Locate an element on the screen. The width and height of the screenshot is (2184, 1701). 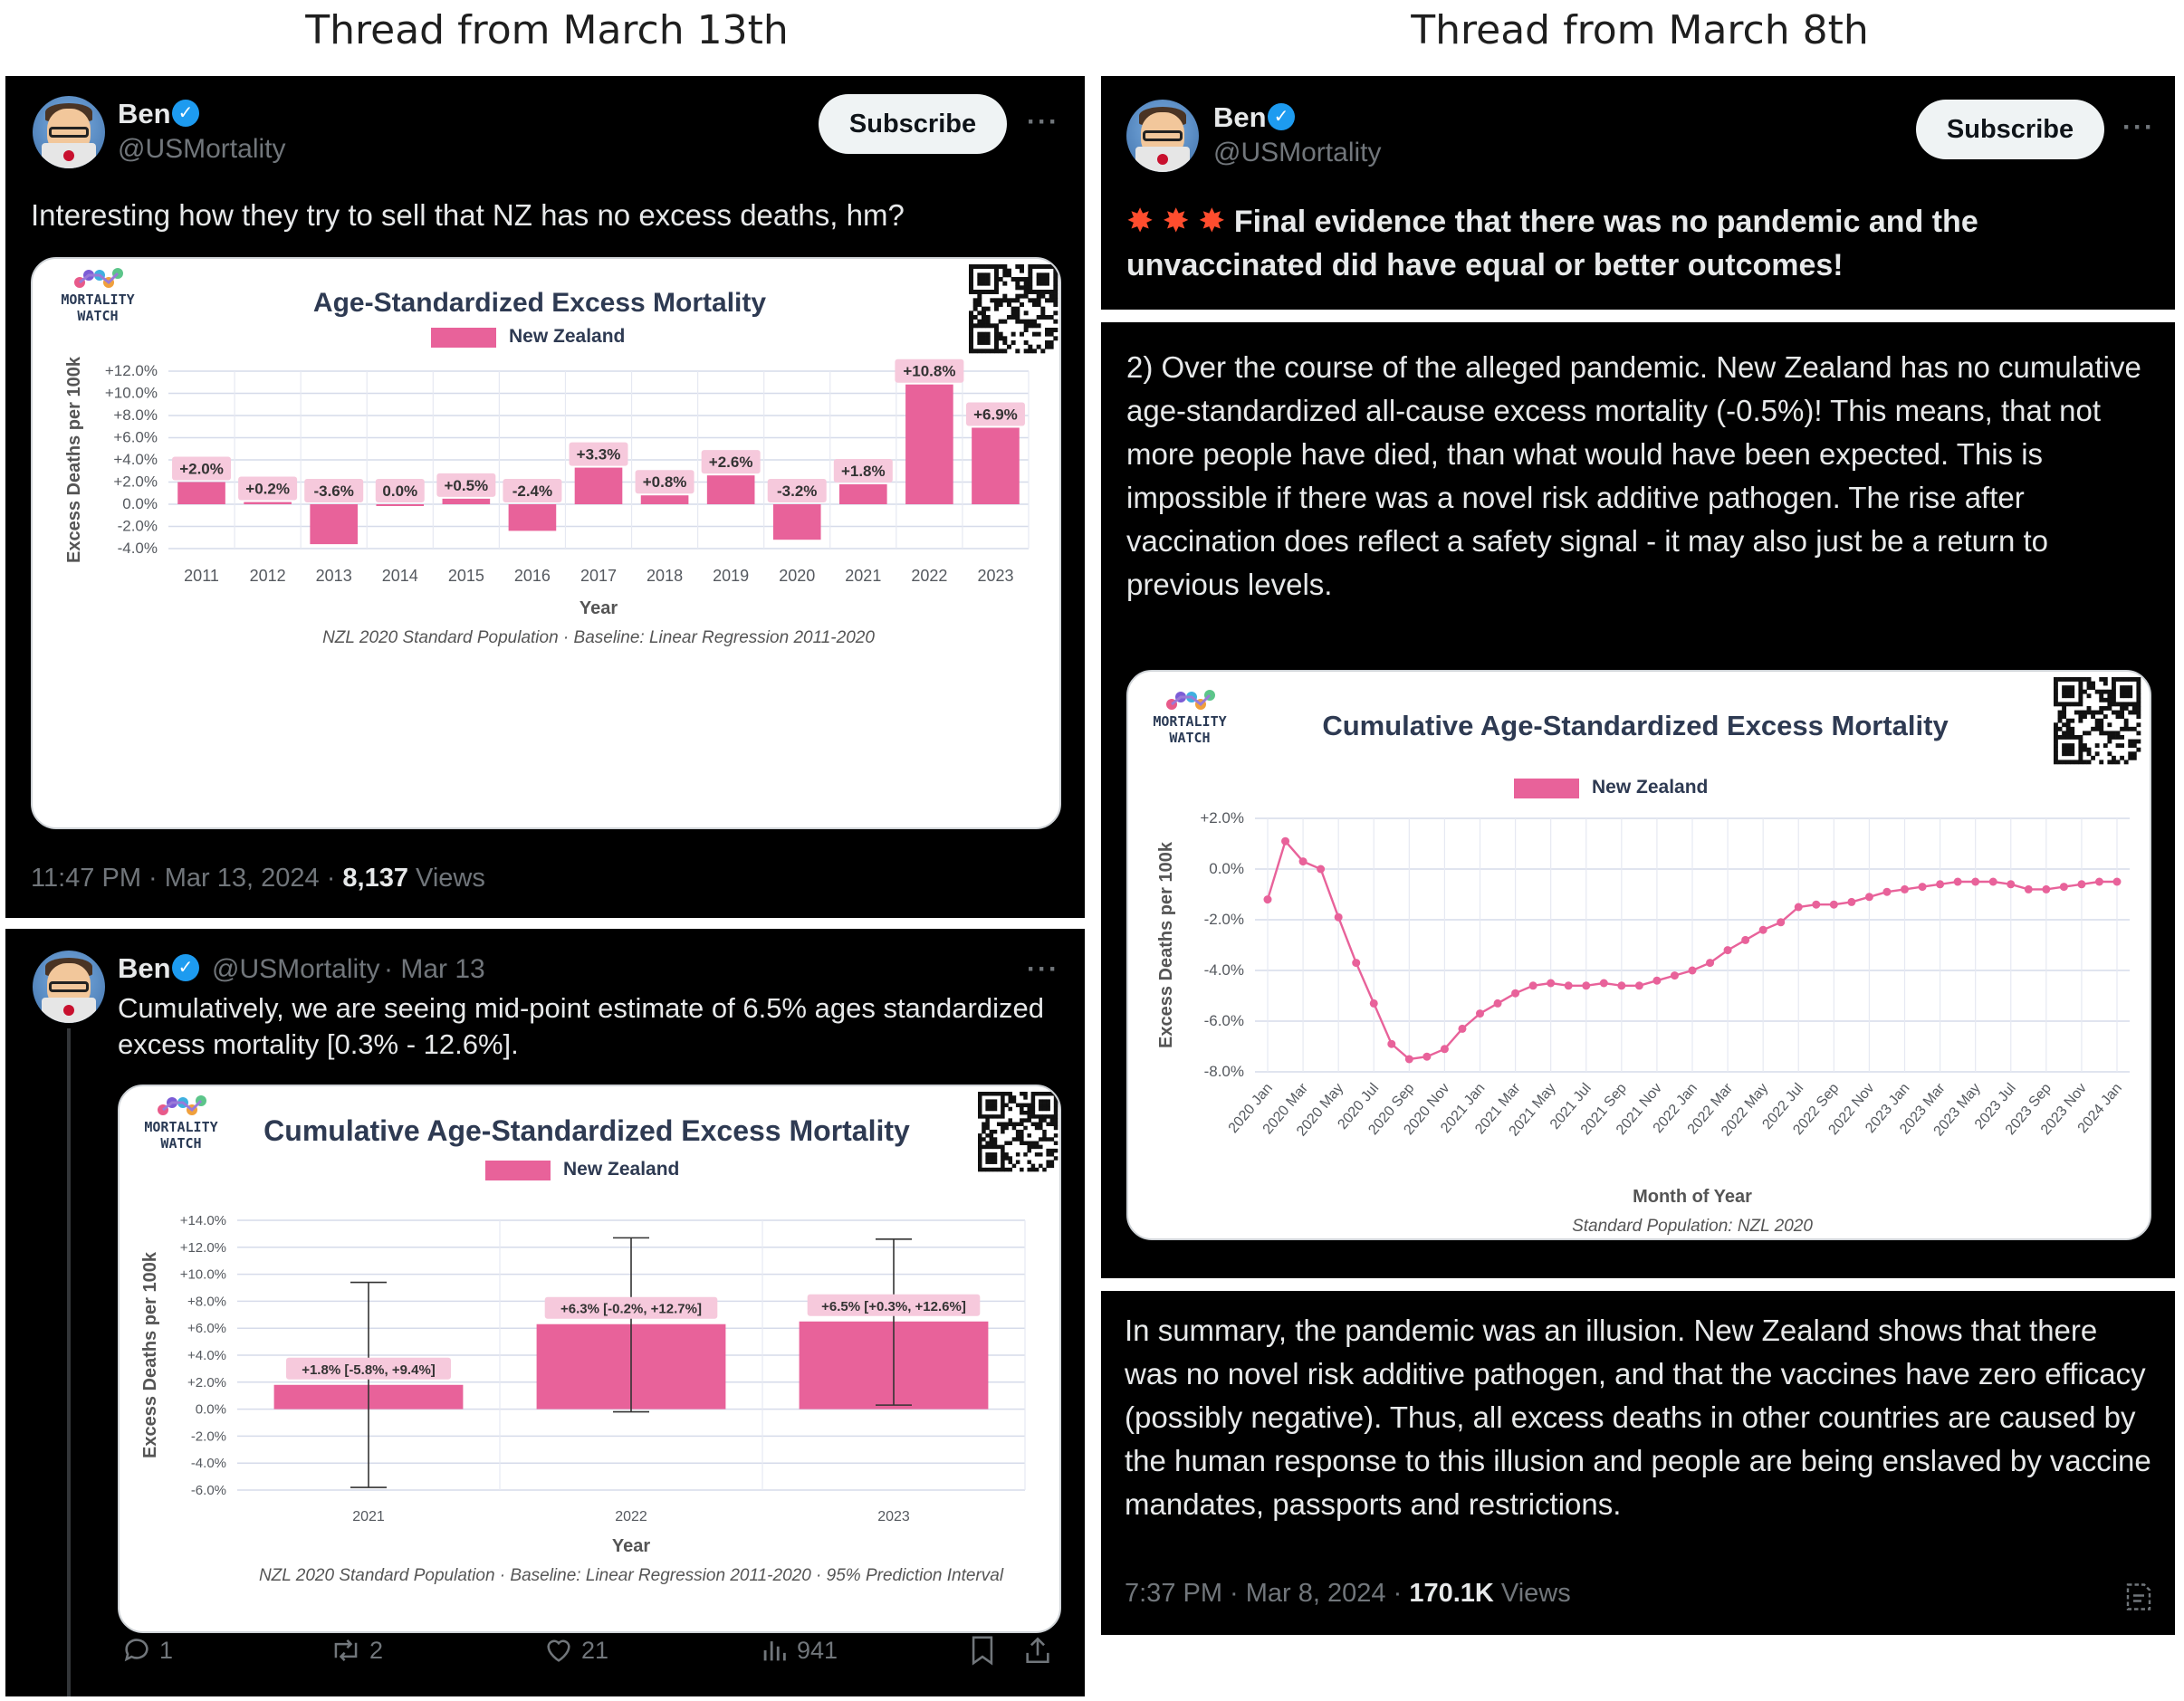
share-button is located at coordinates (1037, 1650).